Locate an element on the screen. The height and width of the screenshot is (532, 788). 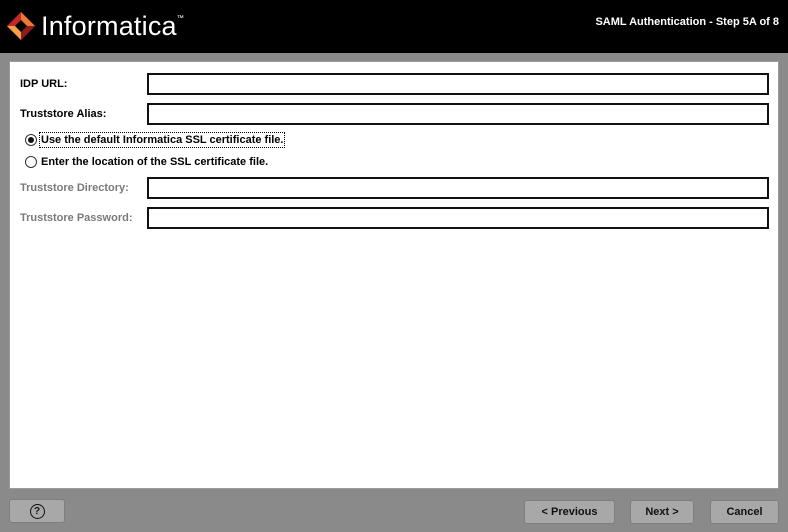
next-button: Next > is located at coordinates (662, 512).